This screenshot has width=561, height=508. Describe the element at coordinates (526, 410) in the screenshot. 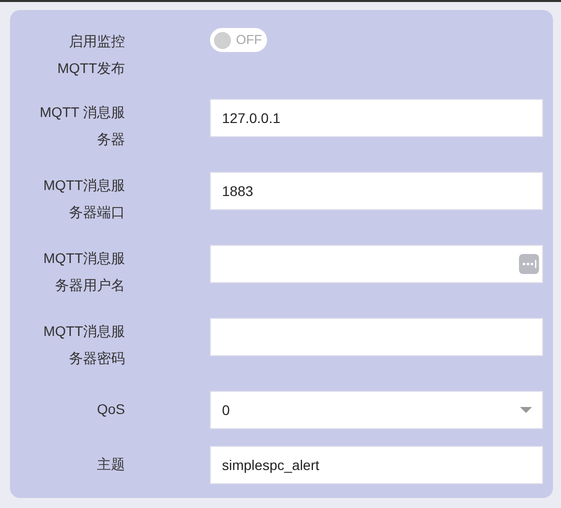

I see `caret-icon` at that location.